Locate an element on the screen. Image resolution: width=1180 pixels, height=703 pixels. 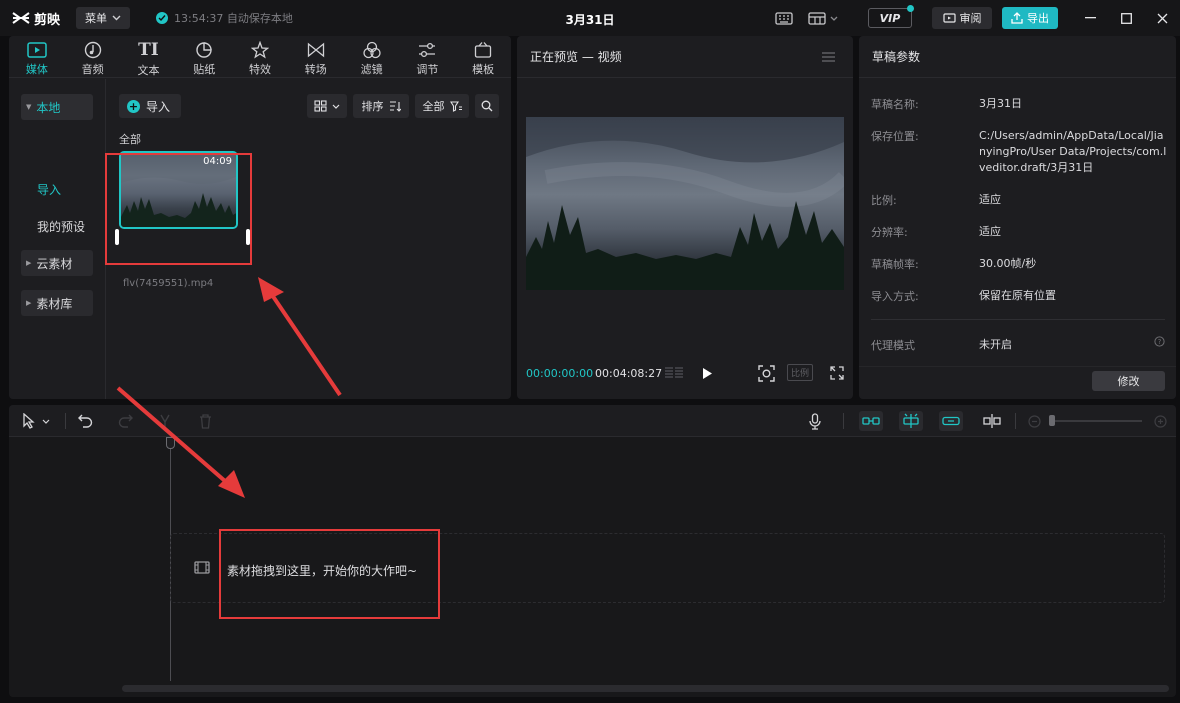
undo-button is located at coordinates (85, 421).